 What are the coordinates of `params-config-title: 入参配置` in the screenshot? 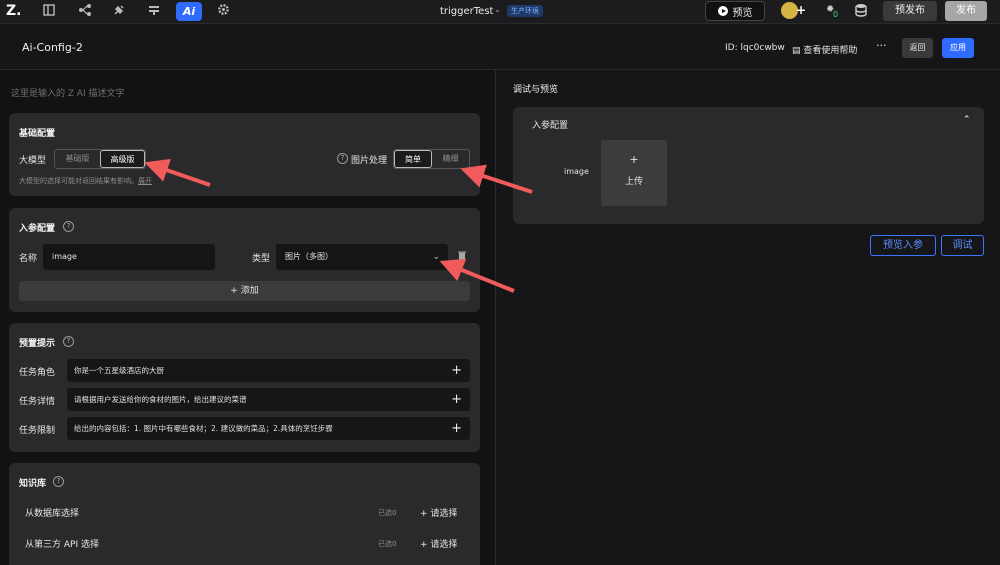 It's located at (37, 229).